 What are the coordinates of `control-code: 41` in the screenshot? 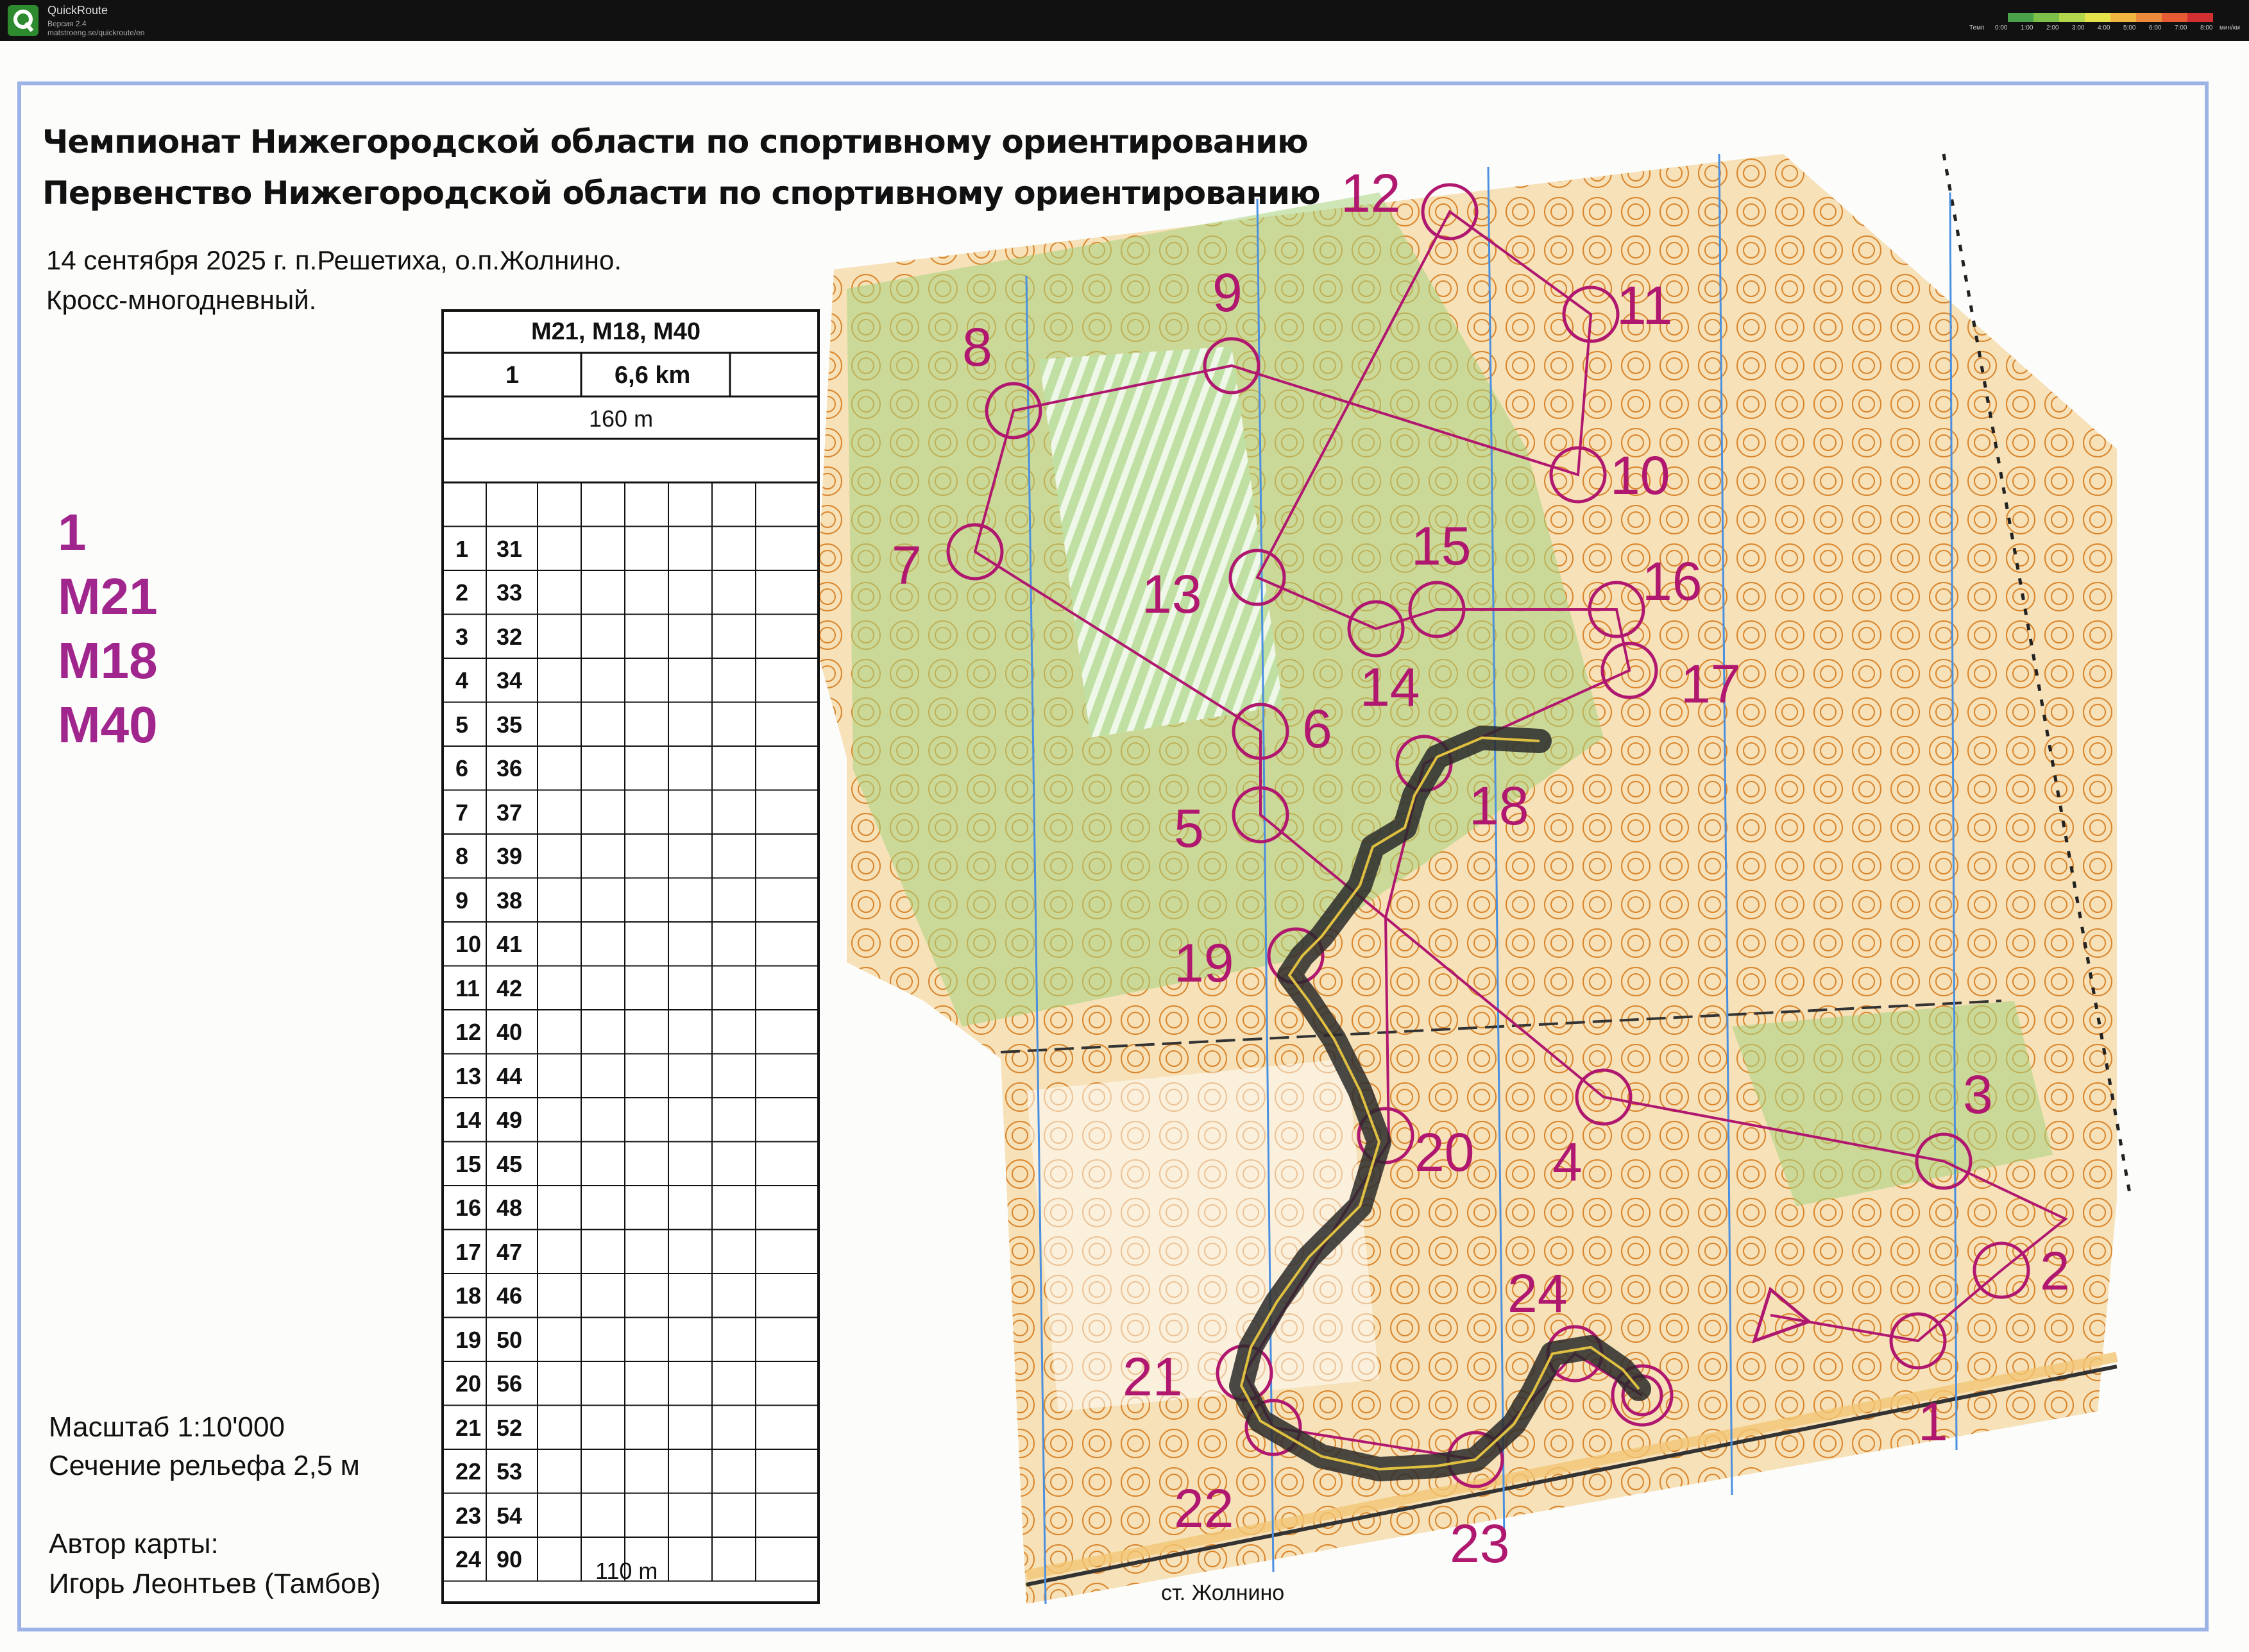 It's located at (510, 944).